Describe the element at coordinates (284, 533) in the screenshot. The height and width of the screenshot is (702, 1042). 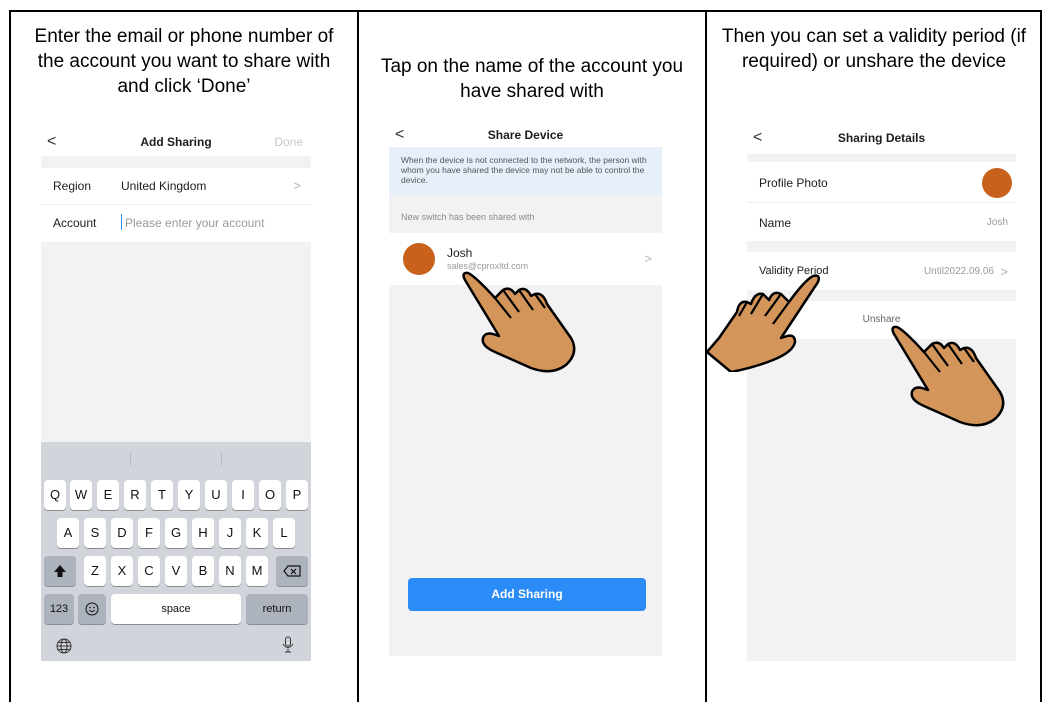
I see `key-l: L` at that location.